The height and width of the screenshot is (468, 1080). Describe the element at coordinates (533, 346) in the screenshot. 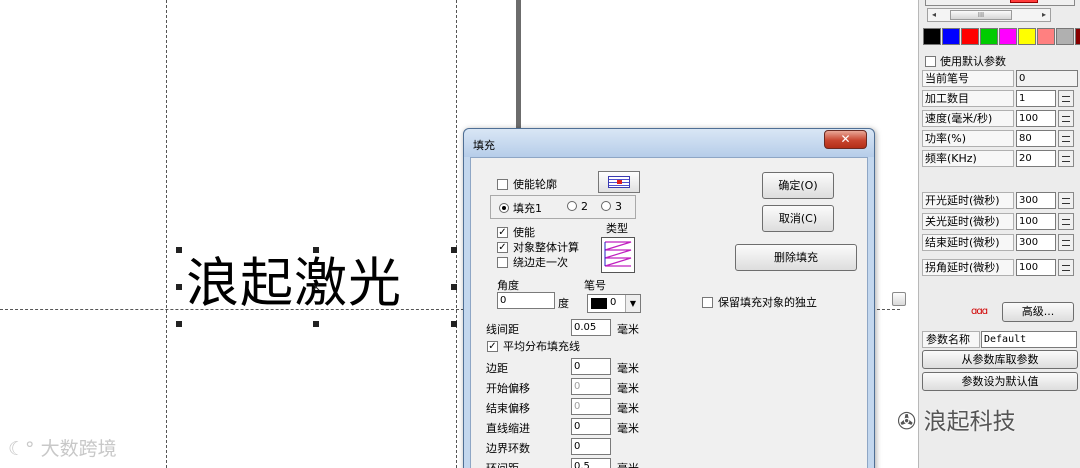

I see `avg-distribute-checkbox: ✓ 平均分布填充线` at that location.